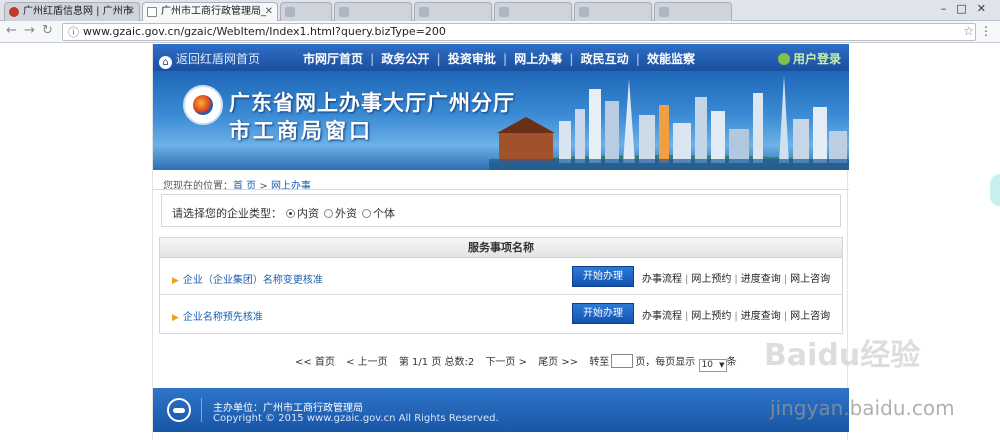 The width and height of the screenshot is (1000, 440). I want to click on side-floating-widget, so click(995, 190).